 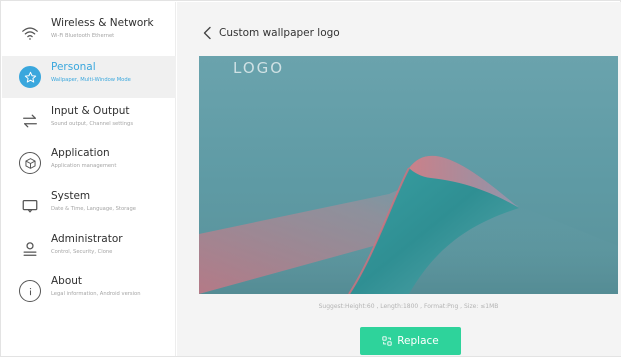 I want to click on sidebar-item-subtitle: Control, Security, Clone, so click(x=82, y=252).